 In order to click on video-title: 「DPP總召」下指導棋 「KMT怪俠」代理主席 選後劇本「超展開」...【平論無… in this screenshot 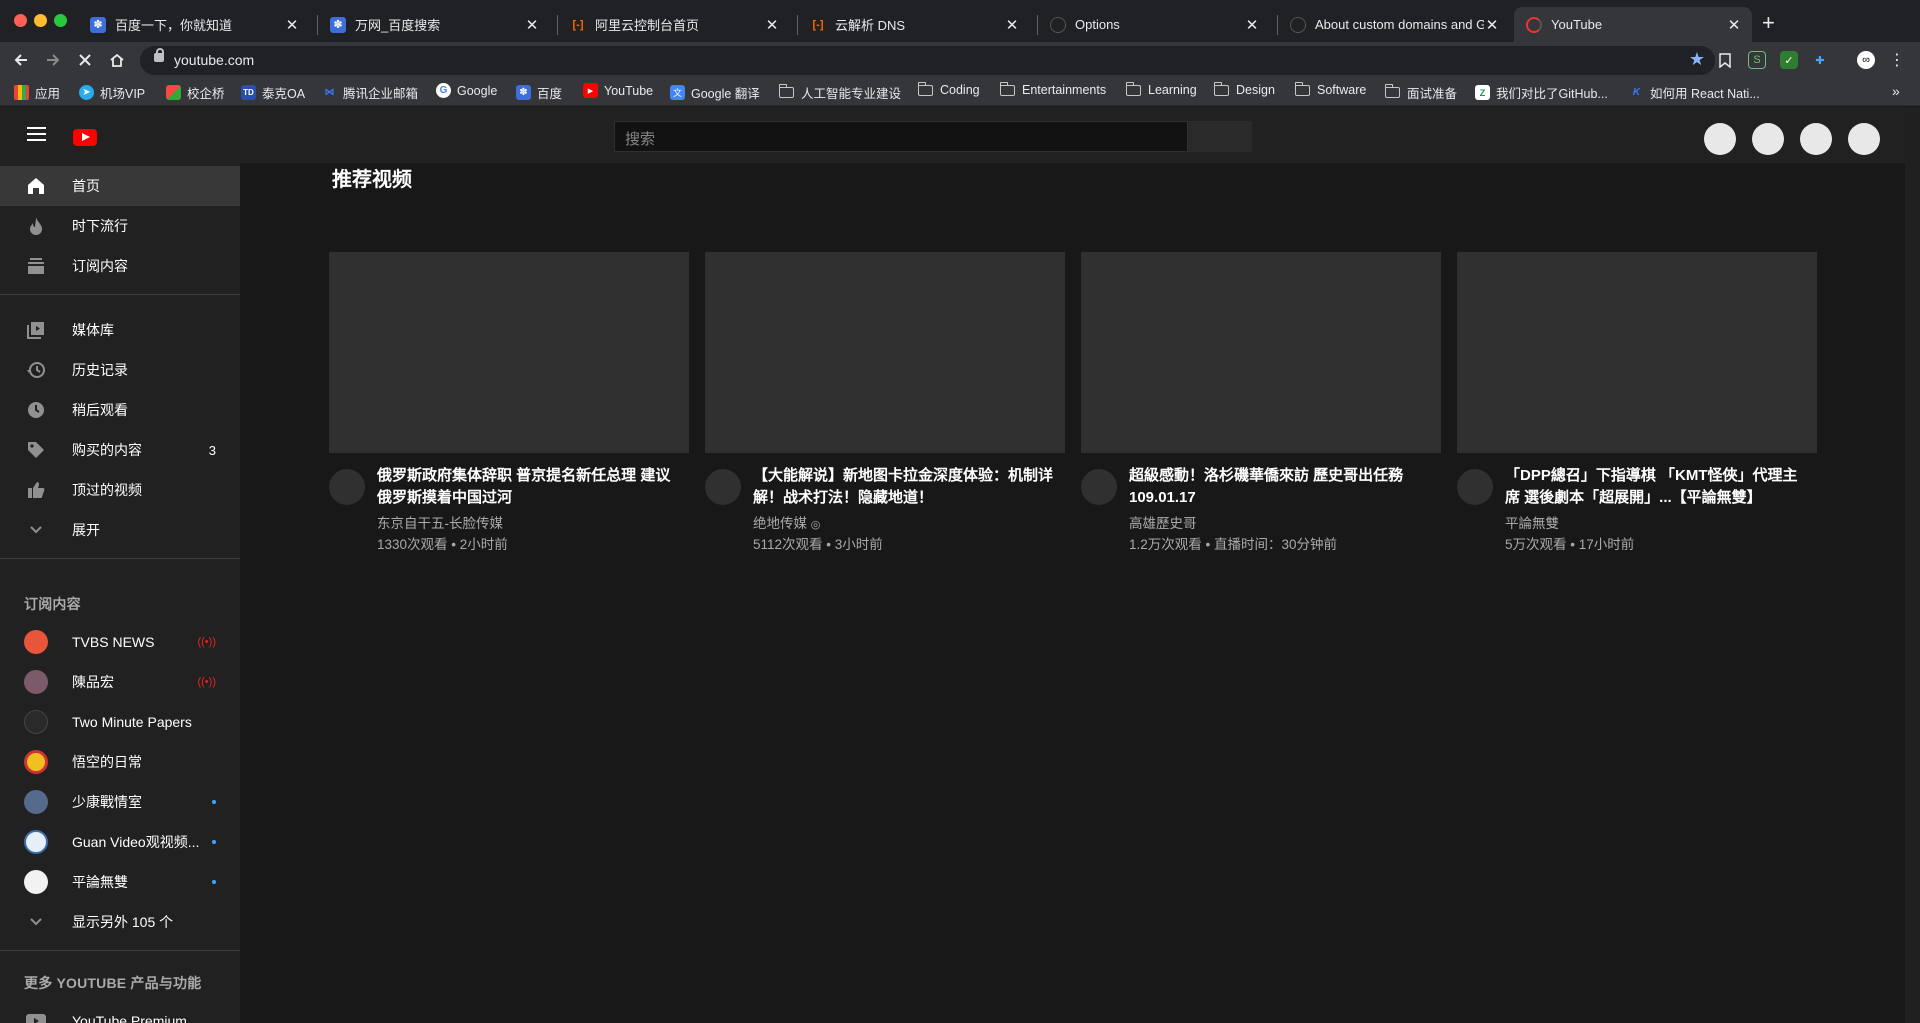, I will do `click(1658, 487)`.